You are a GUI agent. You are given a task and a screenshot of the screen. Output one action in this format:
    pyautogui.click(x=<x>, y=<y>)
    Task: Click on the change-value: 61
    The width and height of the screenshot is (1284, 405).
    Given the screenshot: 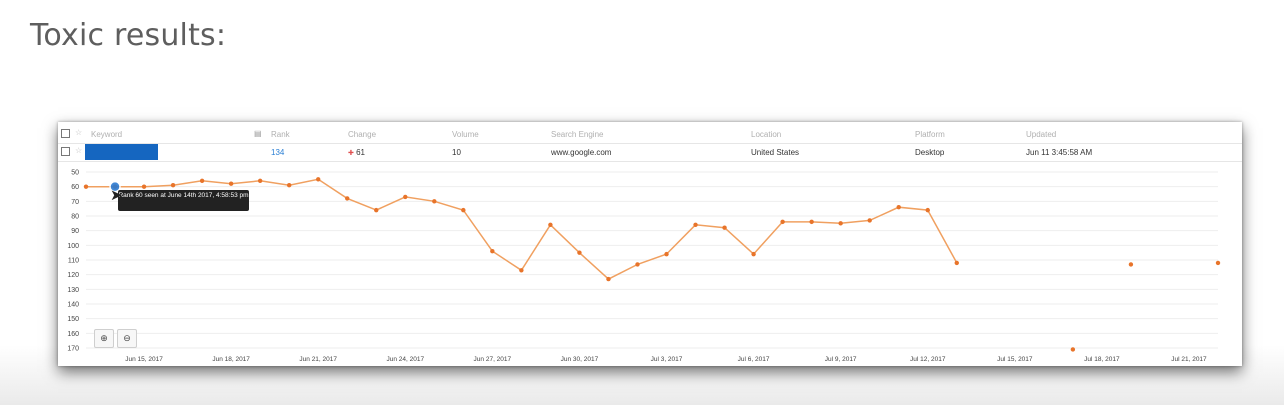 What is the action you would take?
    pyautogui.click(x=361, y=152)
    